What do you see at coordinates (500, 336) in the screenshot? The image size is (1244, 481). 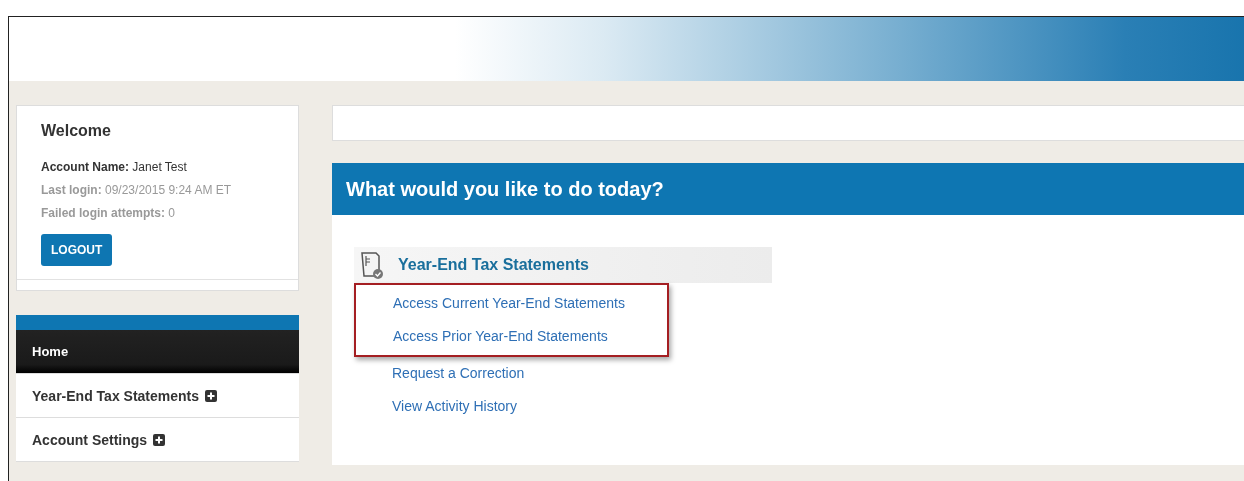 I see `link: Access Prior Year-End Statements` at bounding box center [500, 336].